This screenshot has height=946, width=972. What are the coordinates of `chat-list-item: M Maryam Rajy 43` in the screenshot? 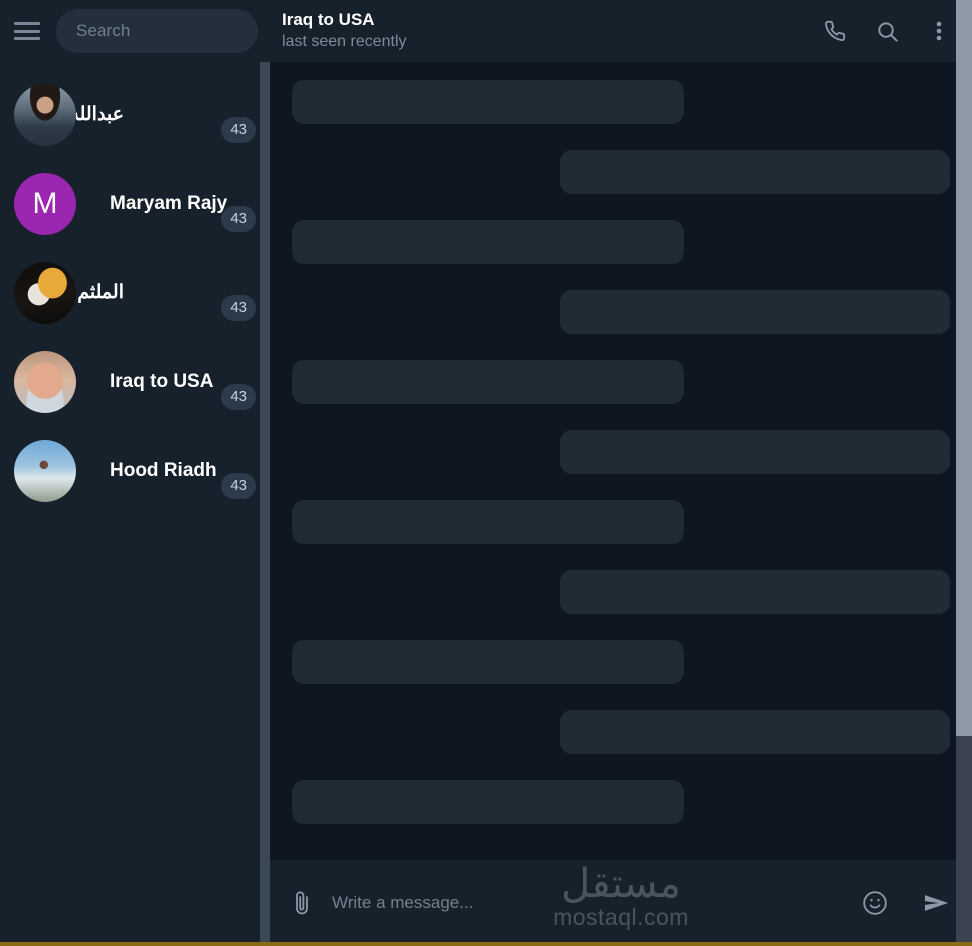 It's located at (135, 203).